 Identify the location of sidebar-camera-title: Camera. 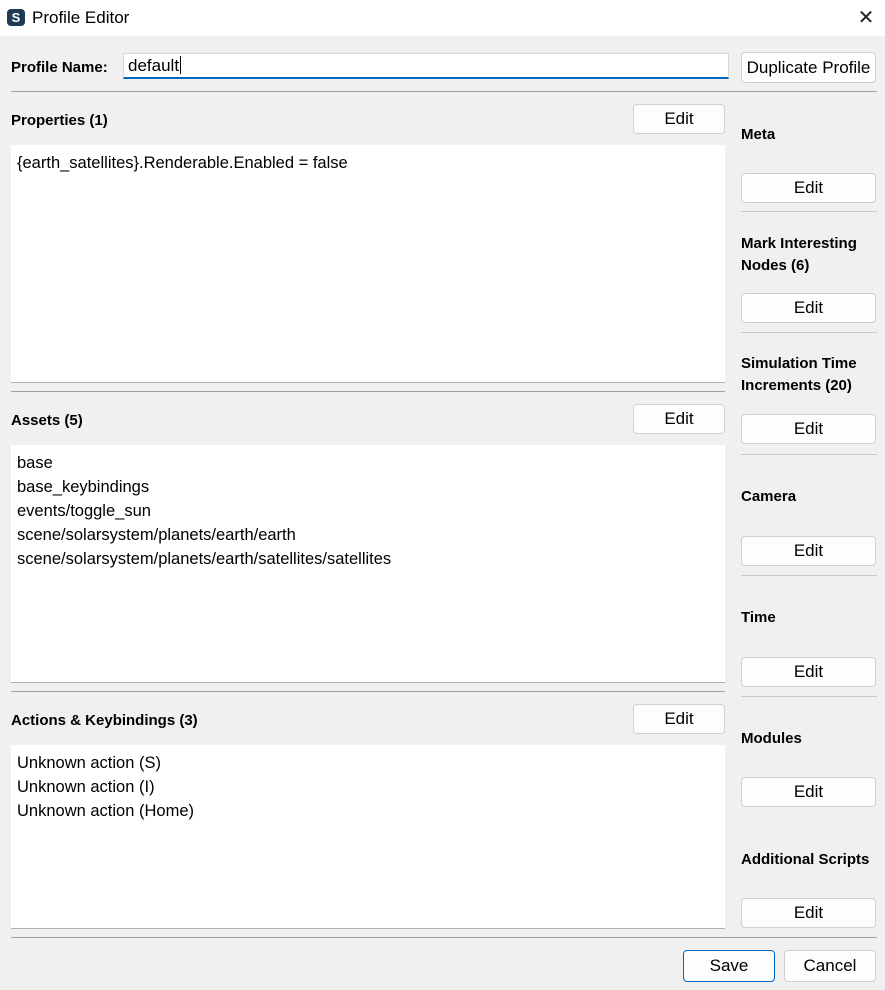
(769, 496).